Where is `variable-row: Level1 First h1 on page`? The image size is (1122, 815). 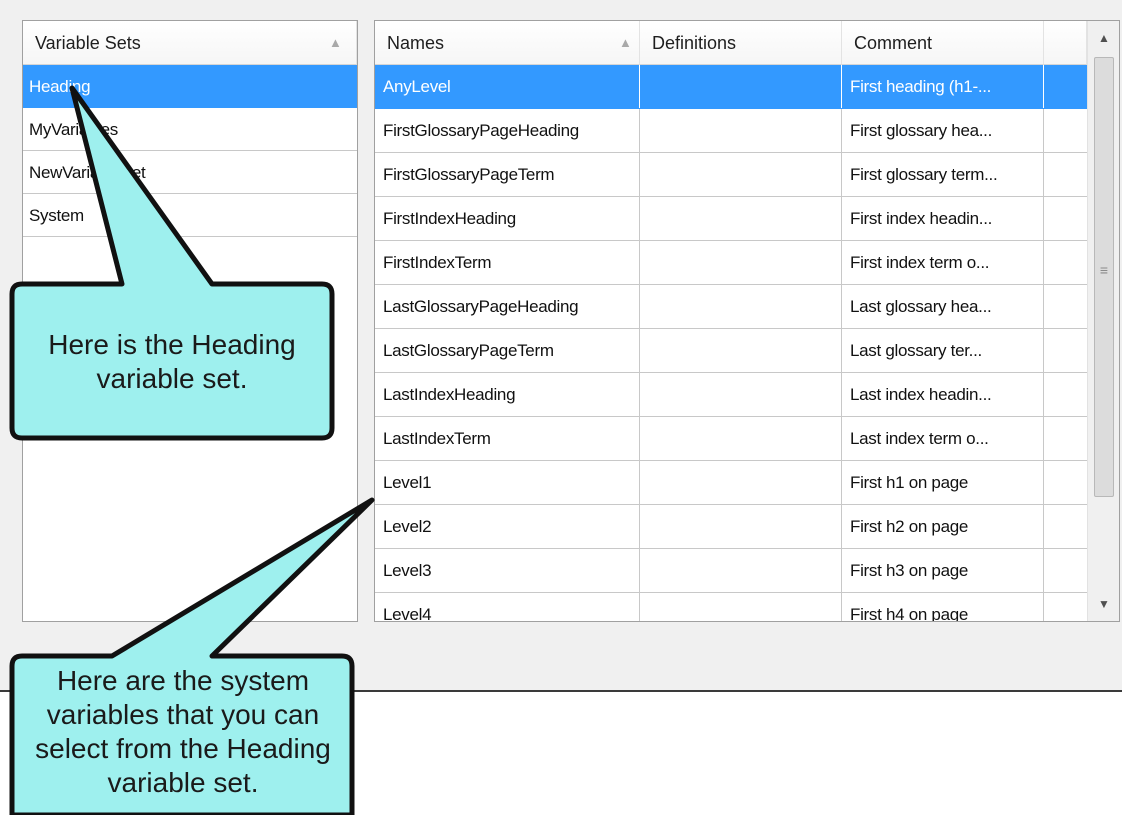 variable-row: Level1 First h1 on page is located at coordinates (731, 483).